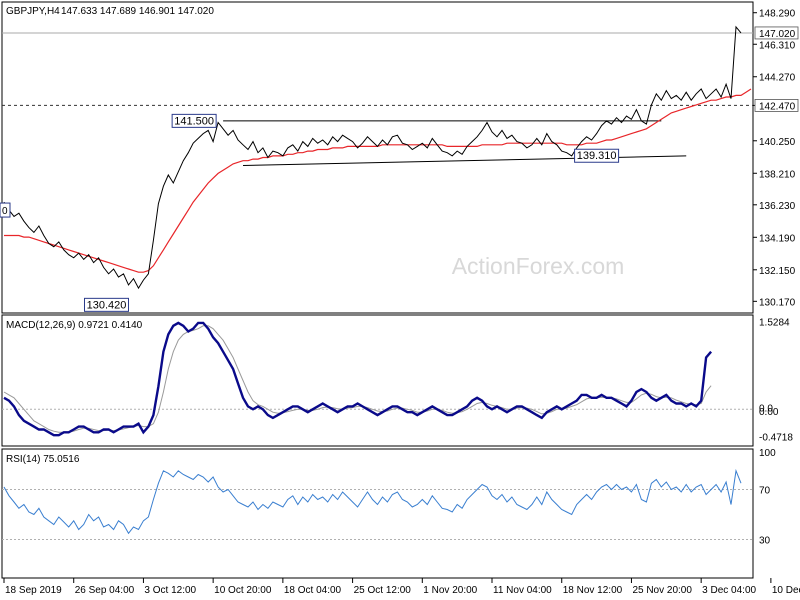  I want to click on price-annotation-label: 139.310, so click(597, 156).